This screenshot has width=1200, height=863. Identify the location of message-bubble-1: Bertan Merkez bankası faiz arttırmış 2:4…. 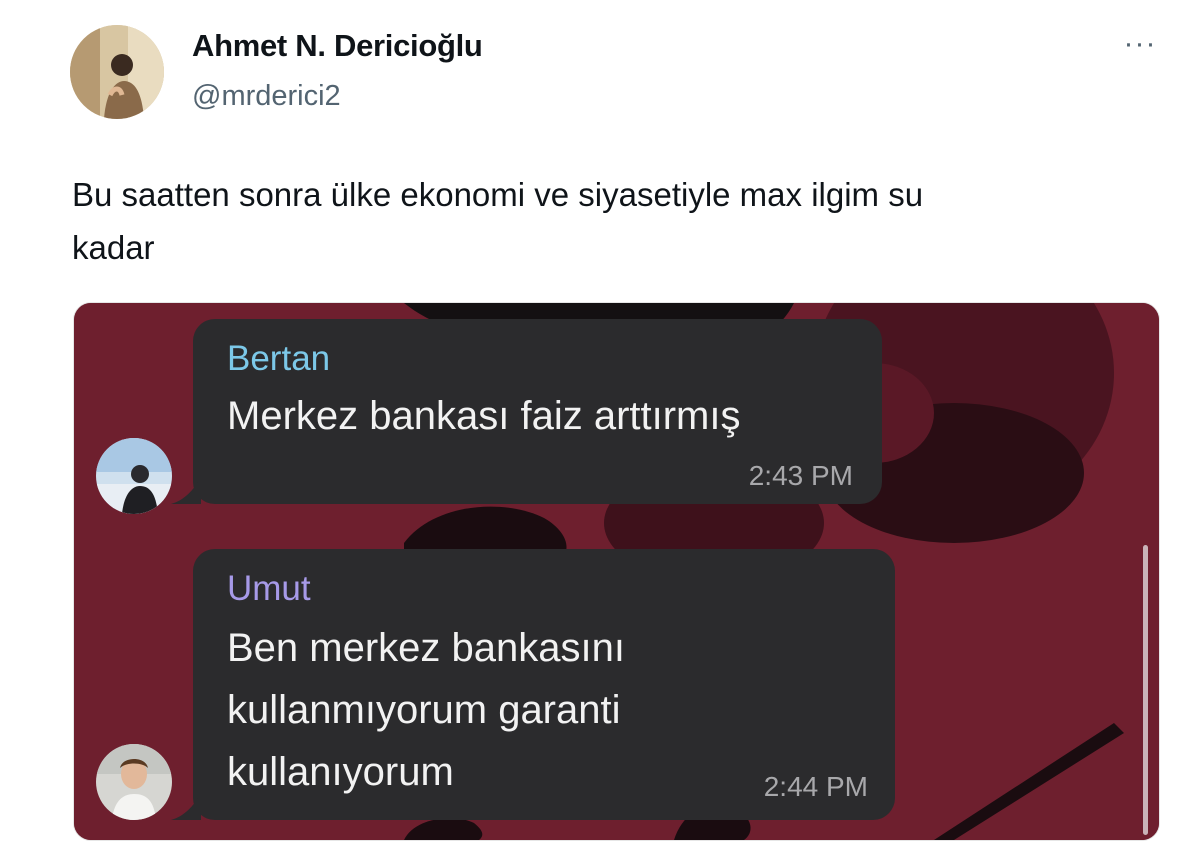
(526, 411).